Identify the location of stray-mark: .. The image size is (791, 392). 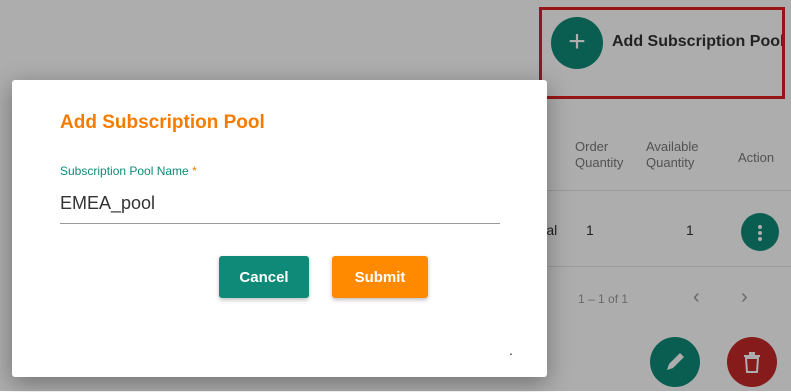
(511, 350).